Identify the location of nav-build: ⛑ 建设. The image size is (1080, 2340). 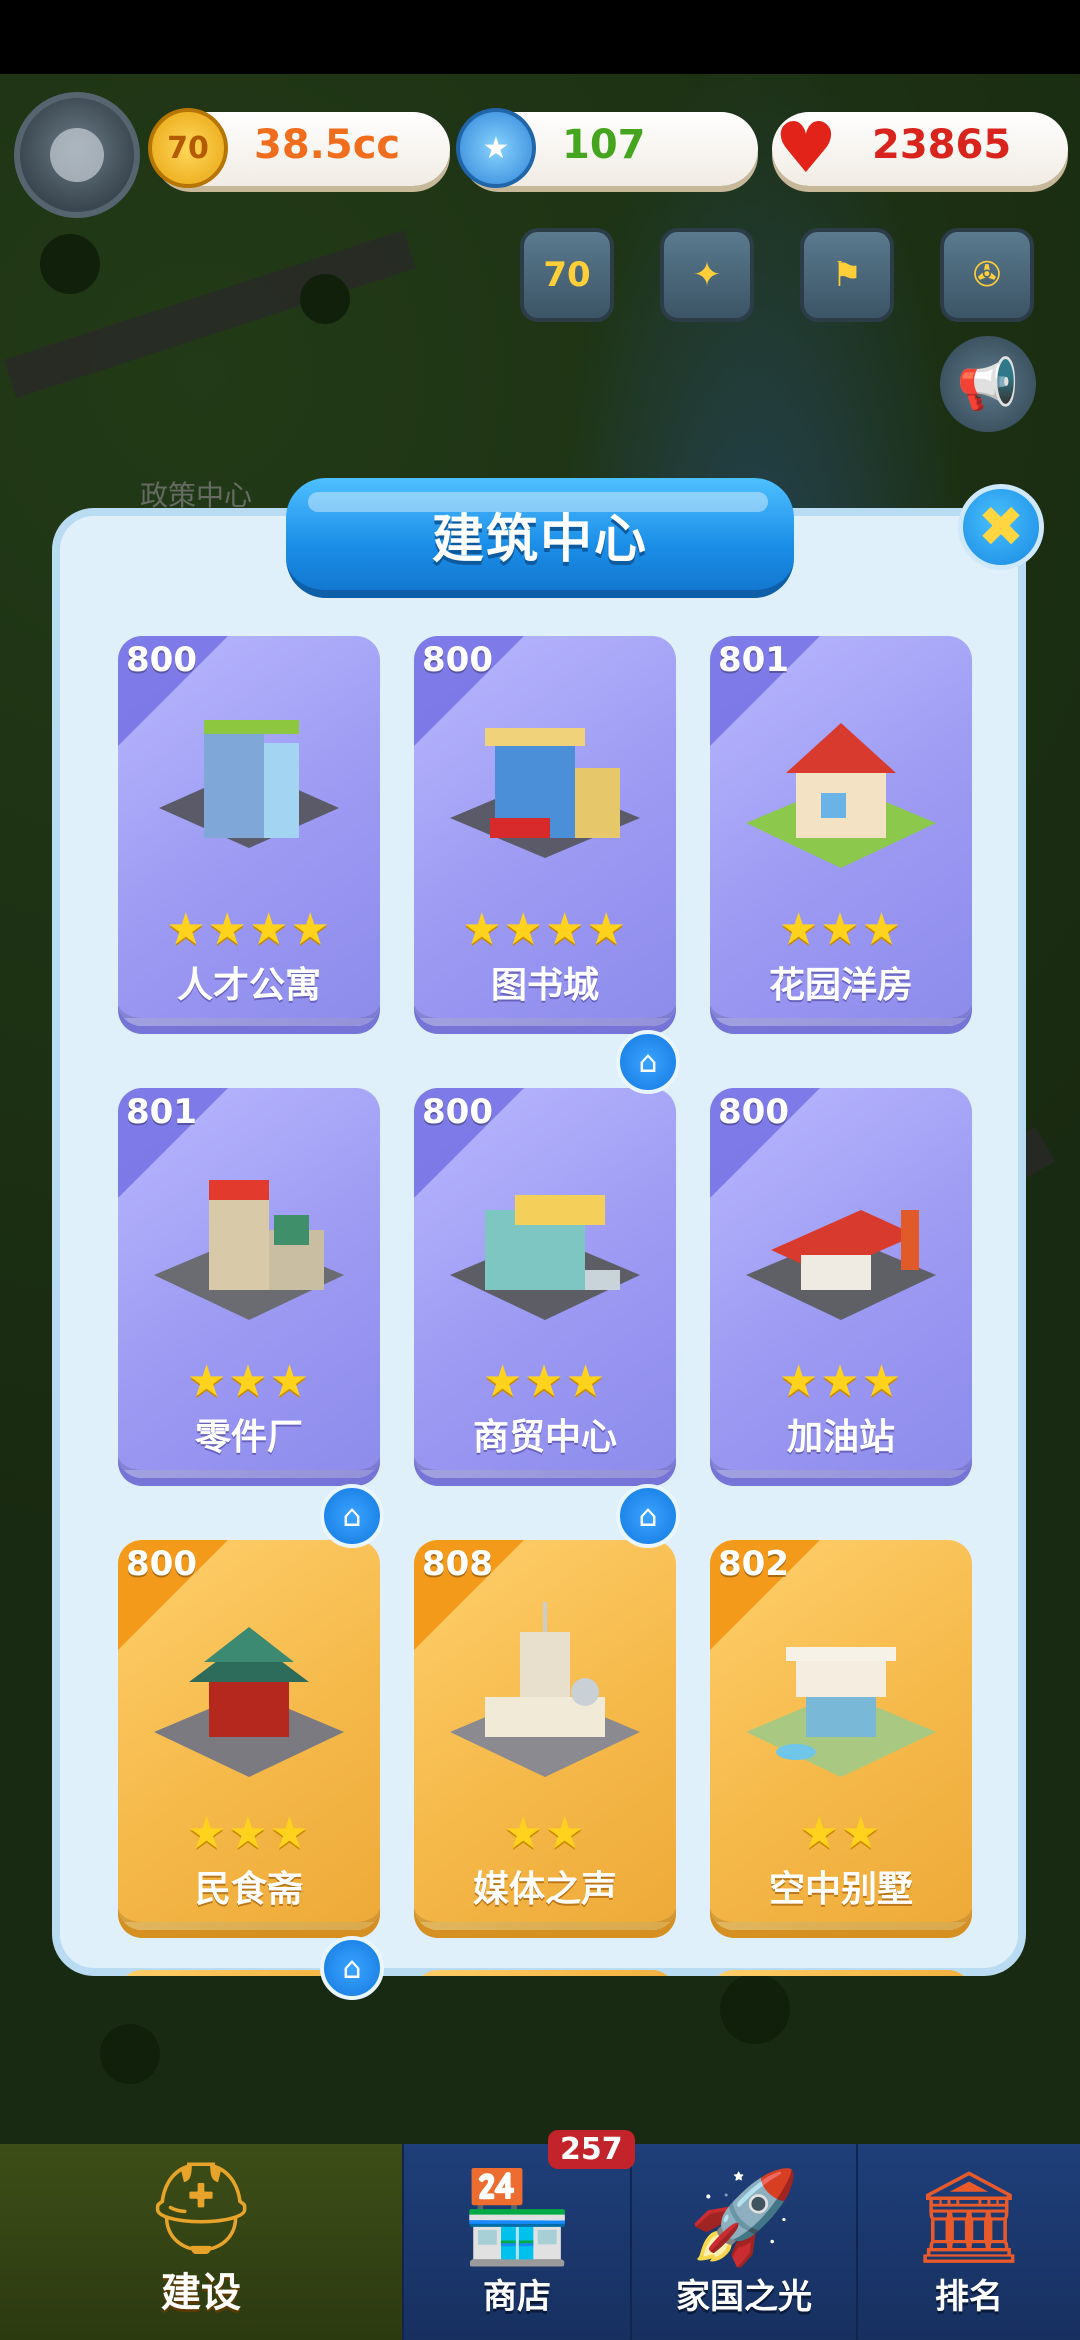
(201, 2242).